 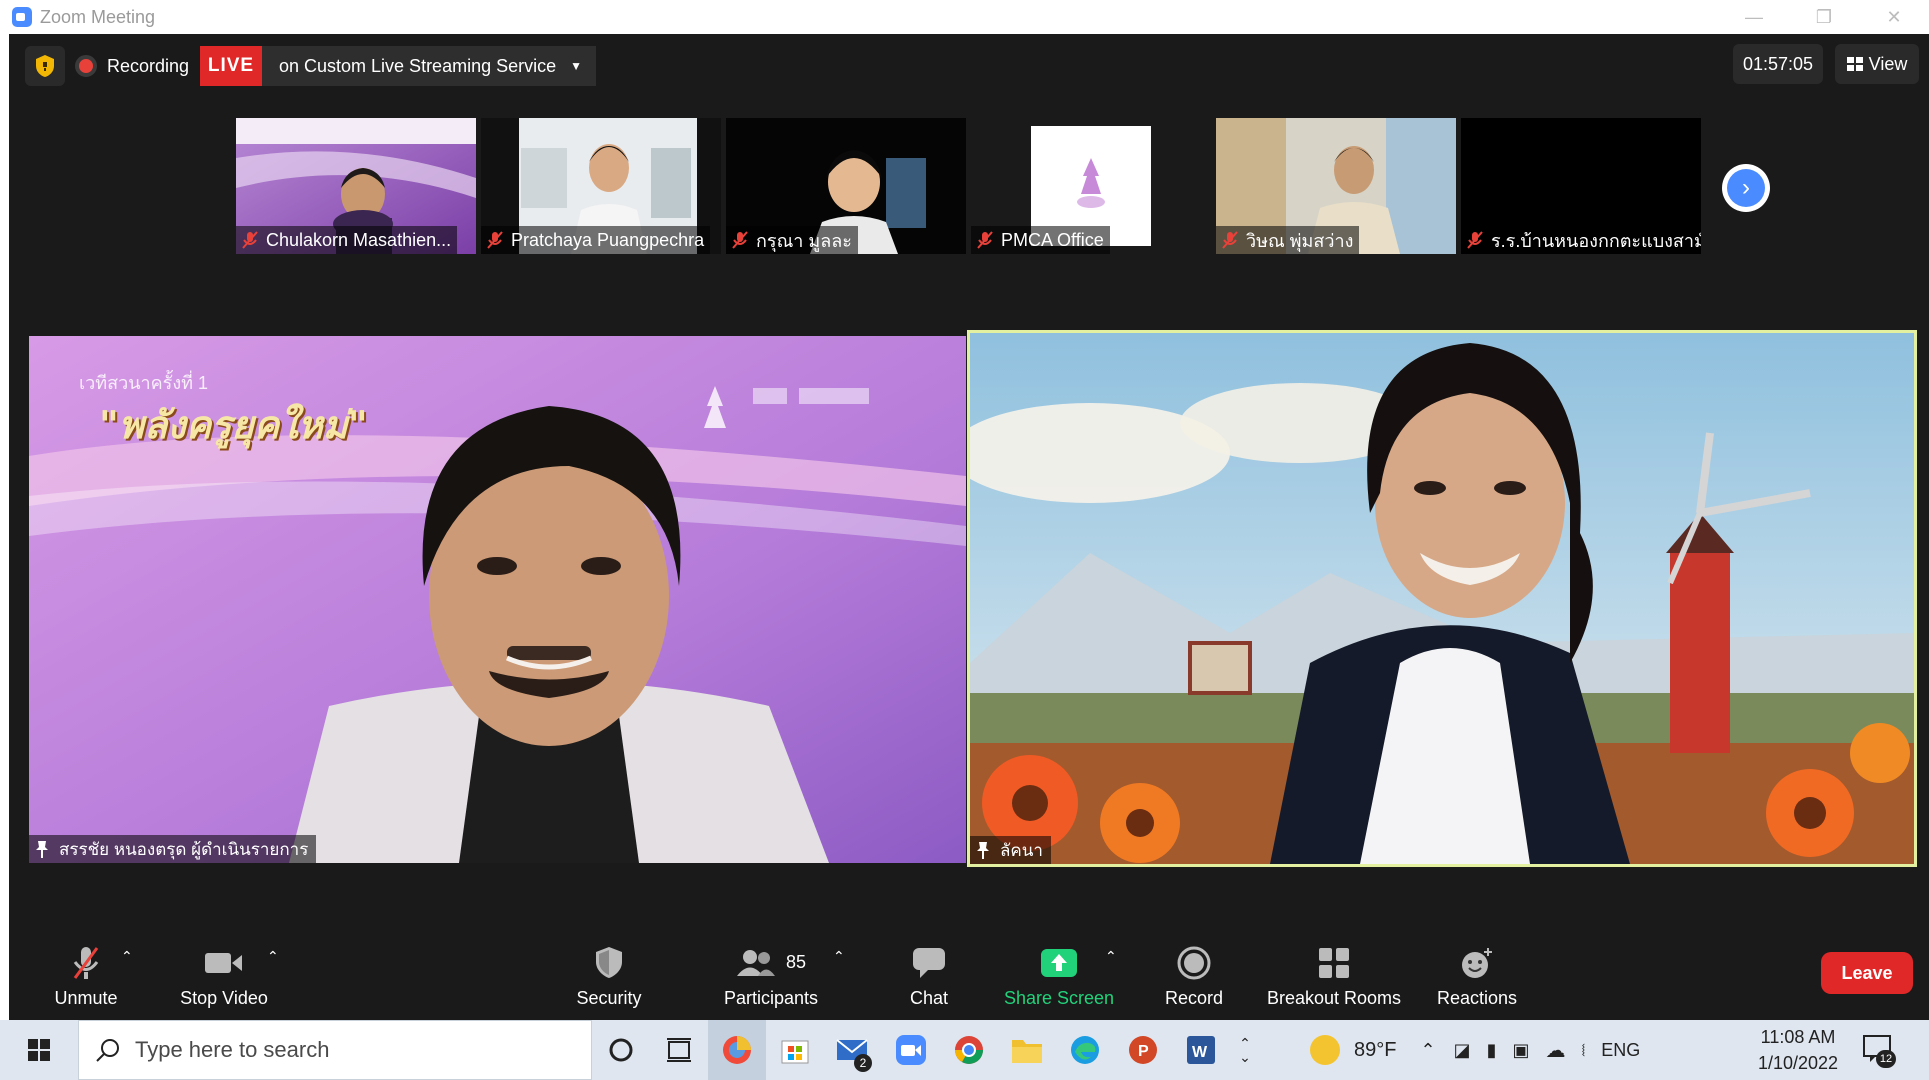 I want to click on share-screen-icon, so click(x=1059, y=963).